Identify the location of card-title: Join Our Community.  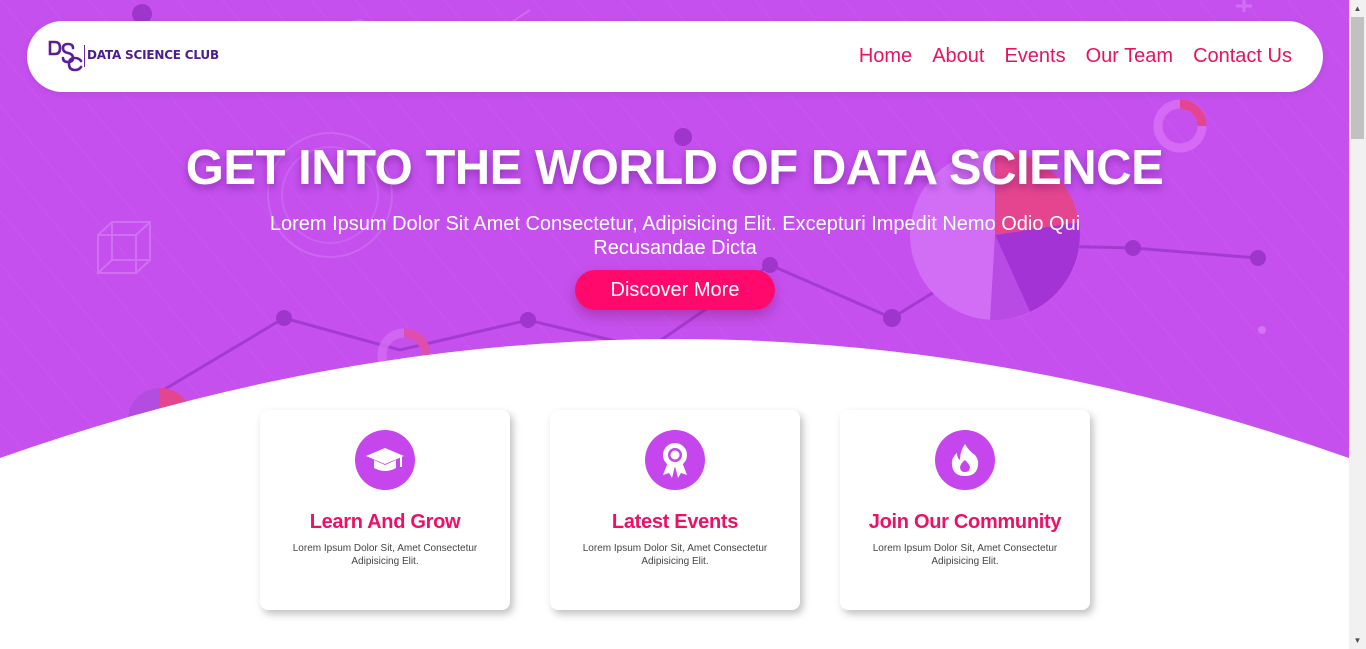
(965, 522).